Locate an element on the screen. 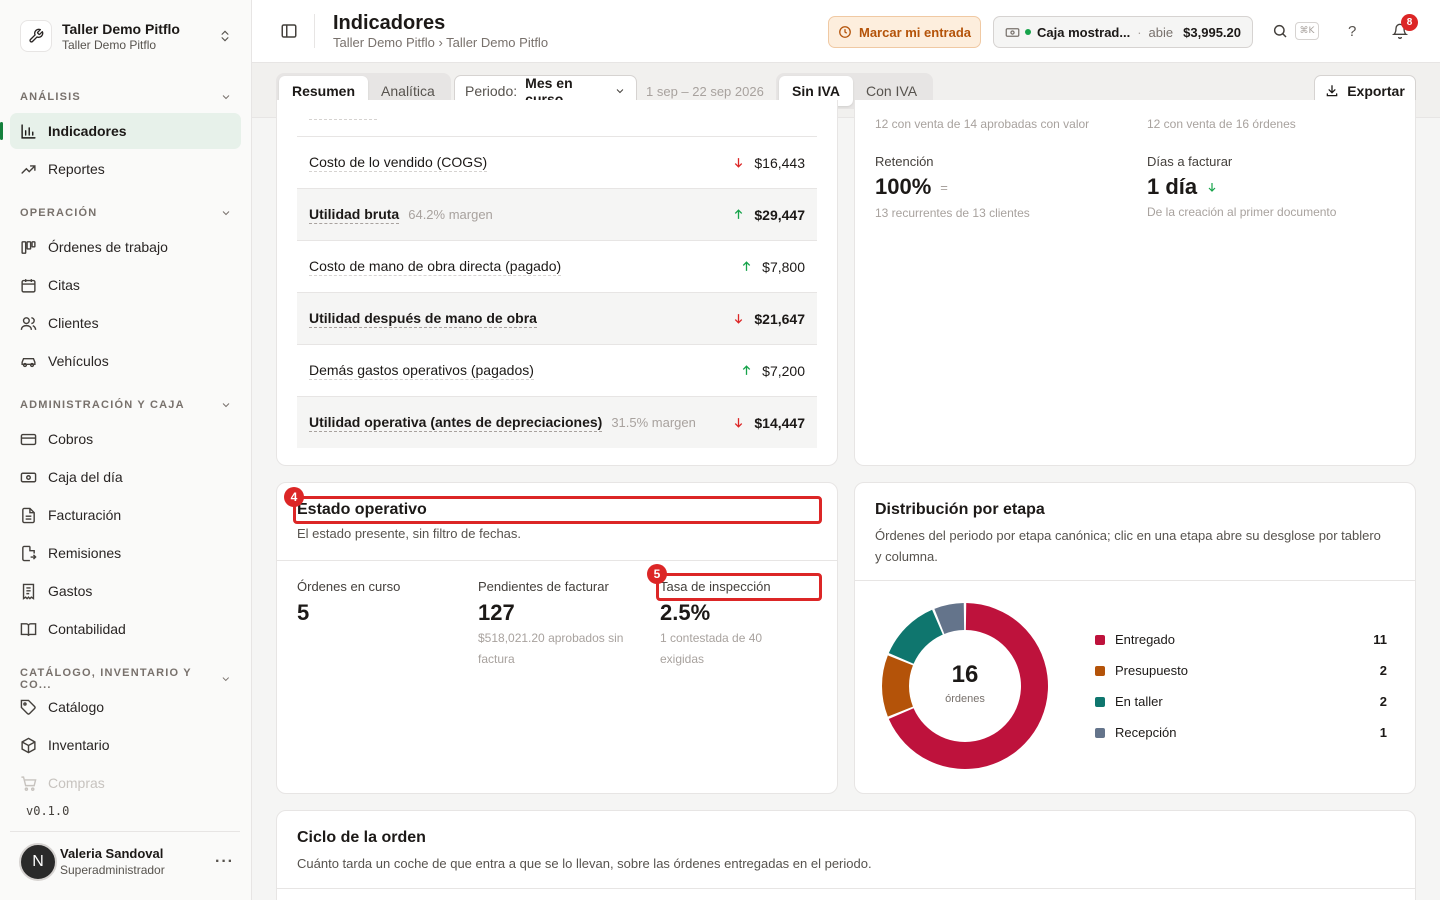  table-row: Costo de lo vendido (COGS) $16,443 is located at coordinates (557, 162).